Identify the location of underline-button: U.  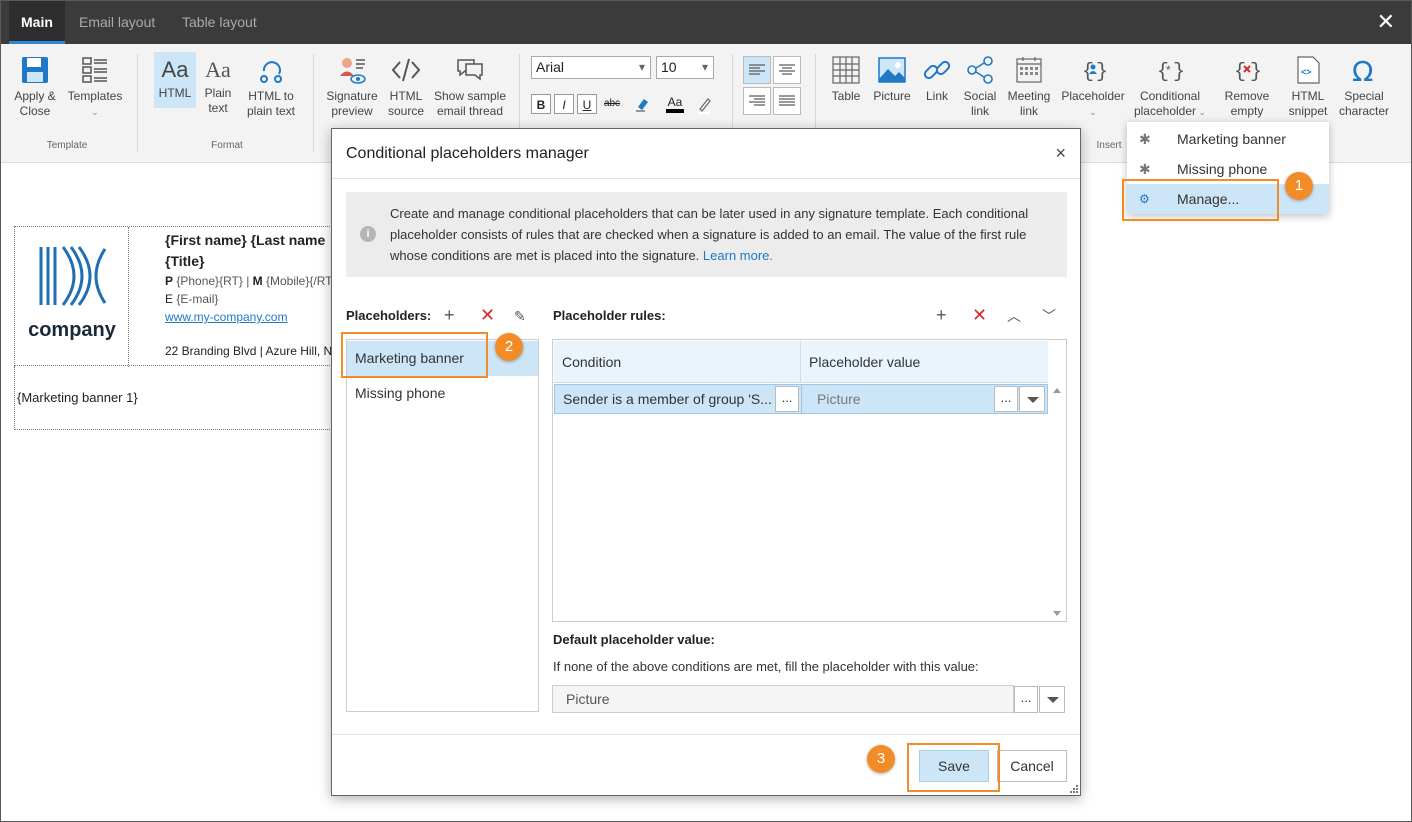
(587, 104).